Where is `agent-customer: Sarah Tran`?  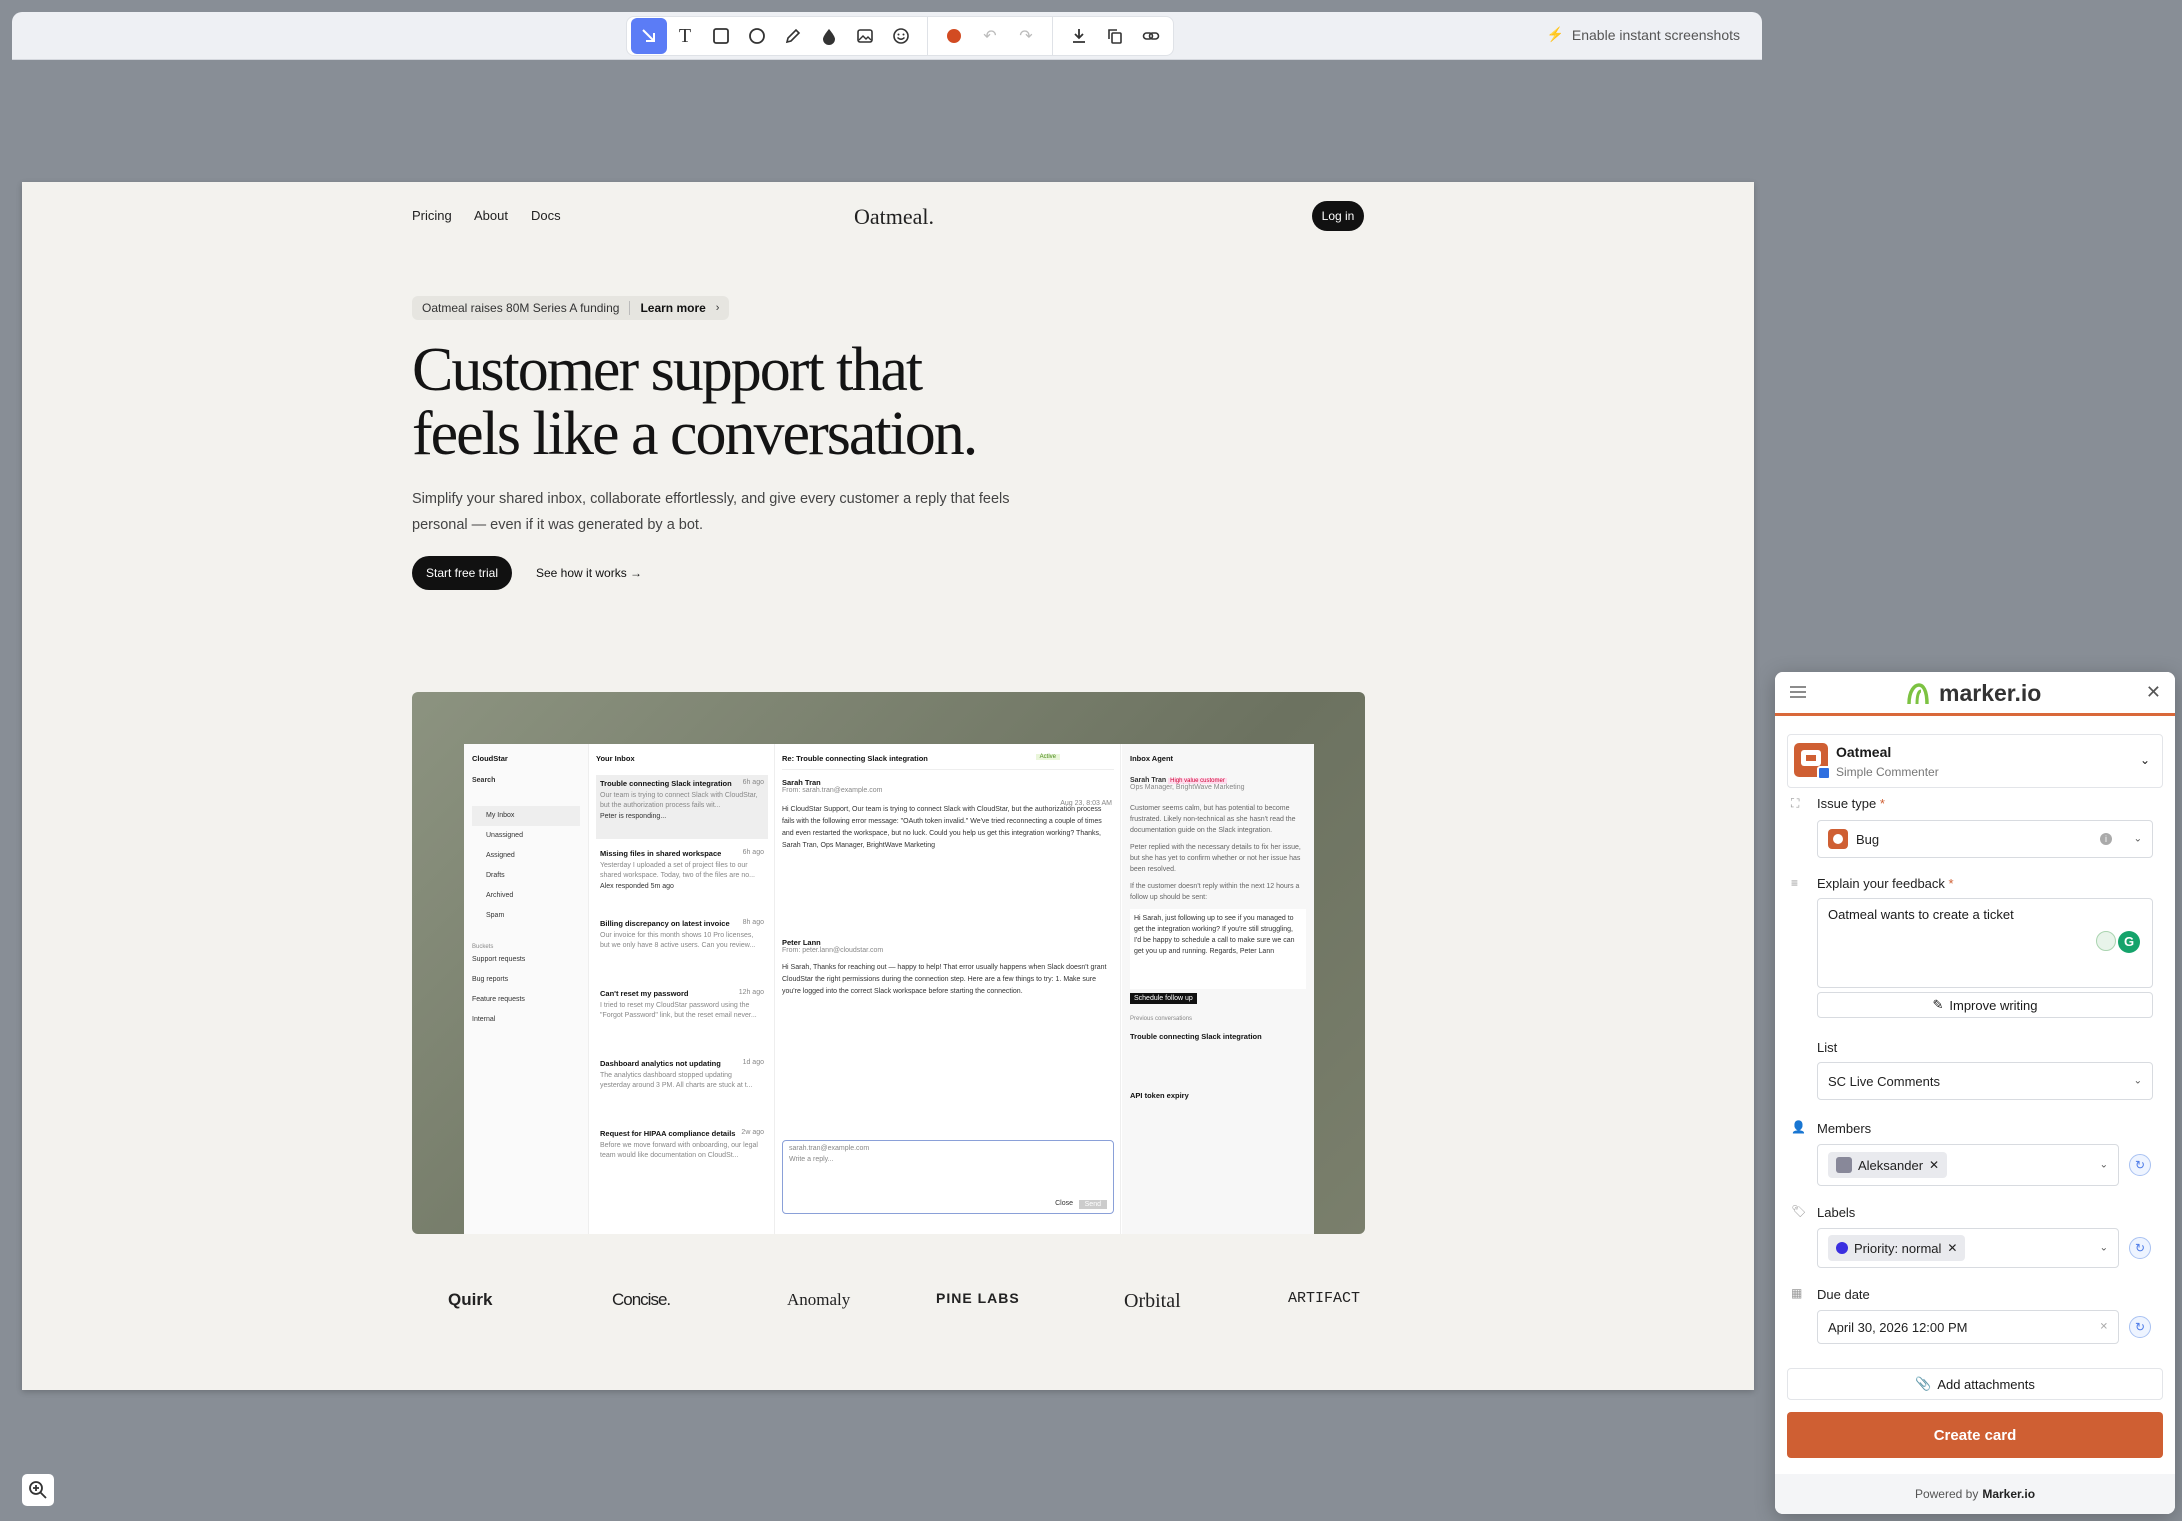 agent-customer: Sarah Tran is located at coordinates (1148, 780).